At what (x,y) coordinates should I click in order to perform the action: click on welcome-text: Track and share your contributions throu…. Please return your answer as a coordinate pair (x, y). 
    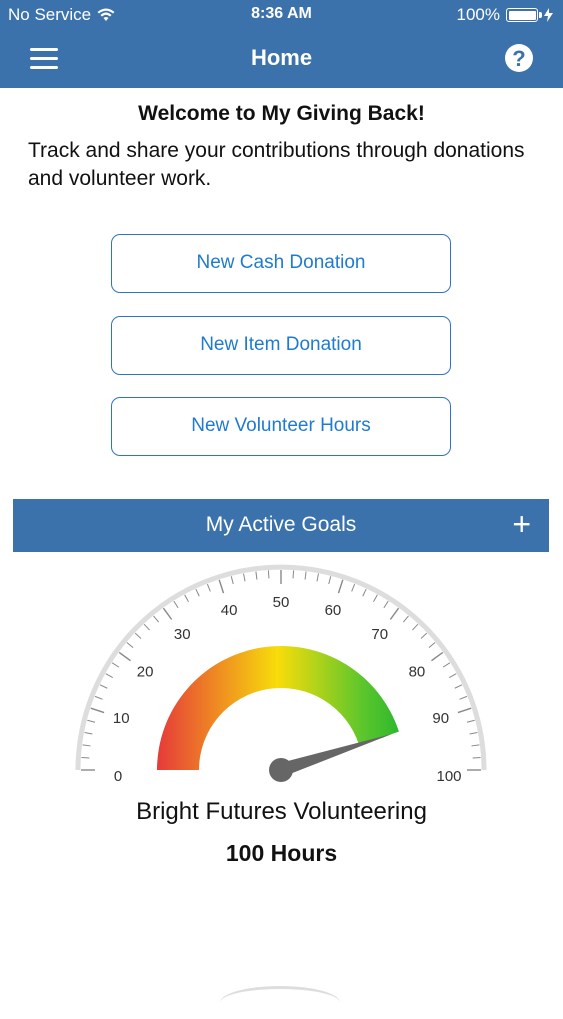
    Looking at the image, I should click on (276, 164).